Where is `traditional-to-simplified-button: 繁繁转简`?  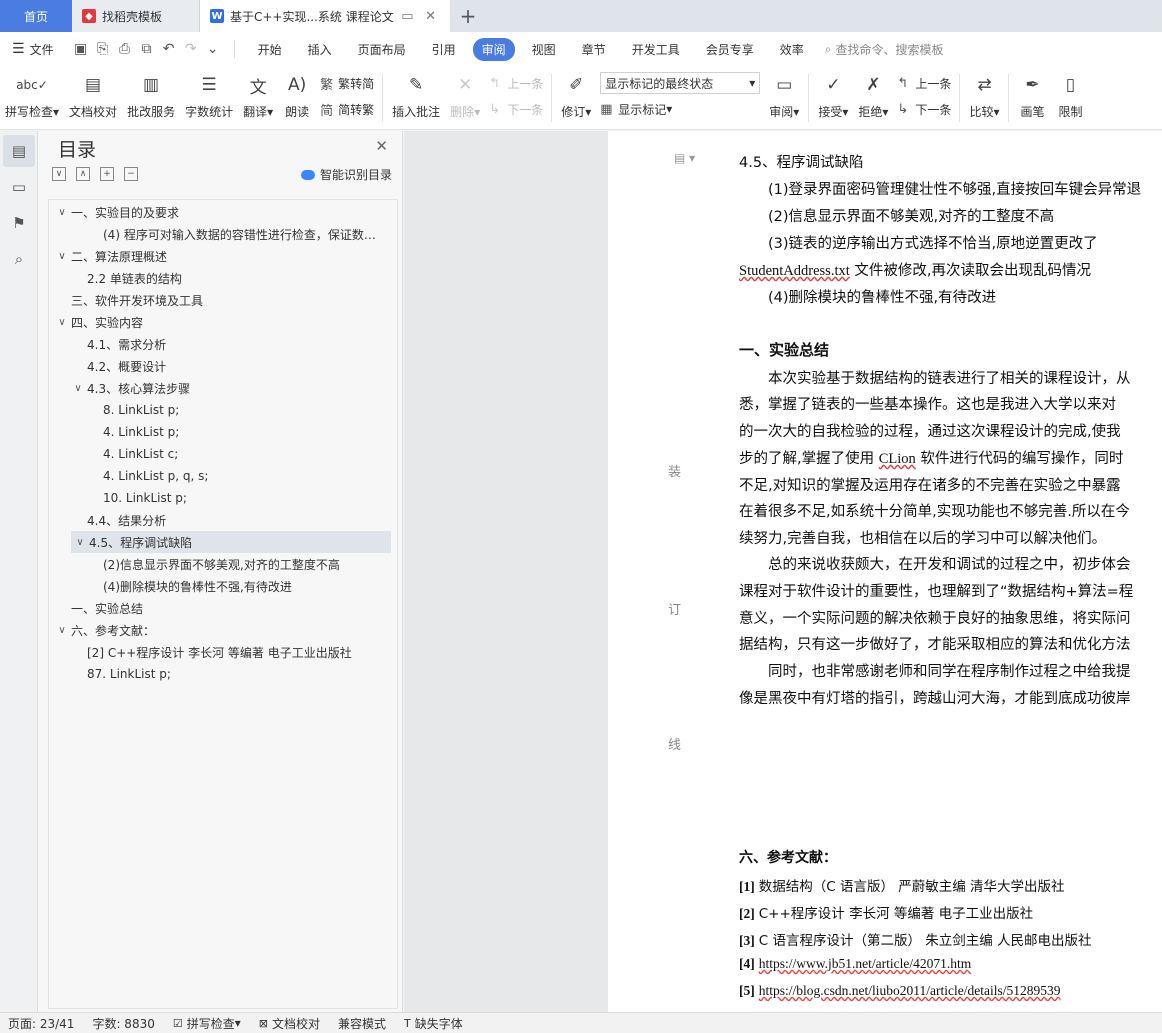 traditional-to-simplified-button: 繁繁转简 is located at coordinates (347, 83).